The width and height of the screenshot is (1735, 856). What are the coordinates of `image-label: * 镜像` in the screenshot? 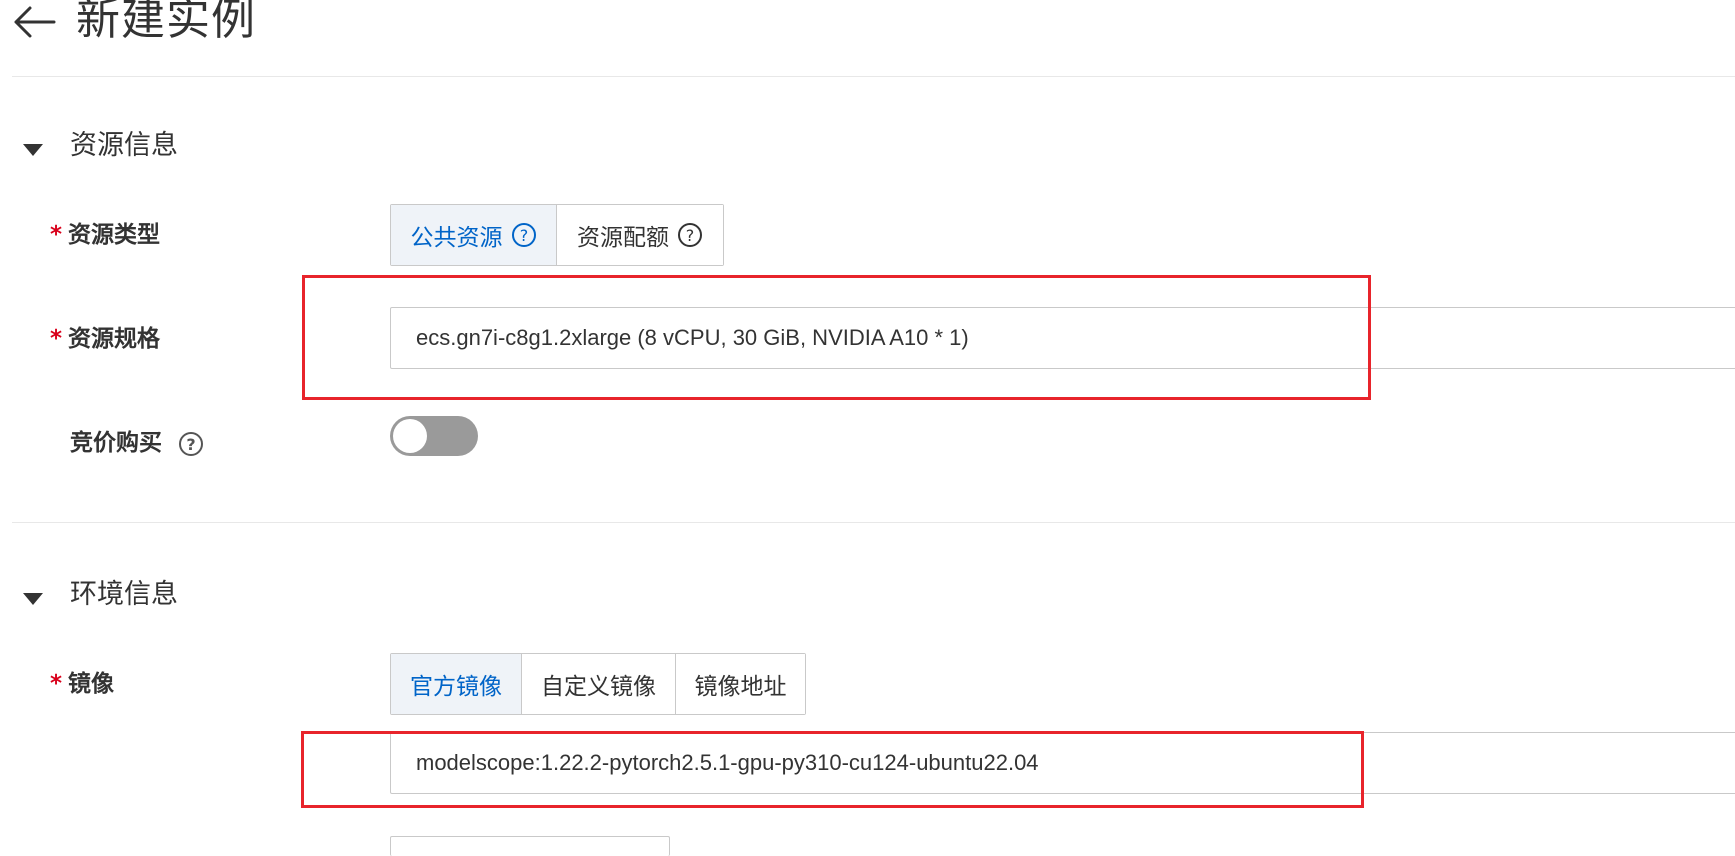 It's located at (82, 684).